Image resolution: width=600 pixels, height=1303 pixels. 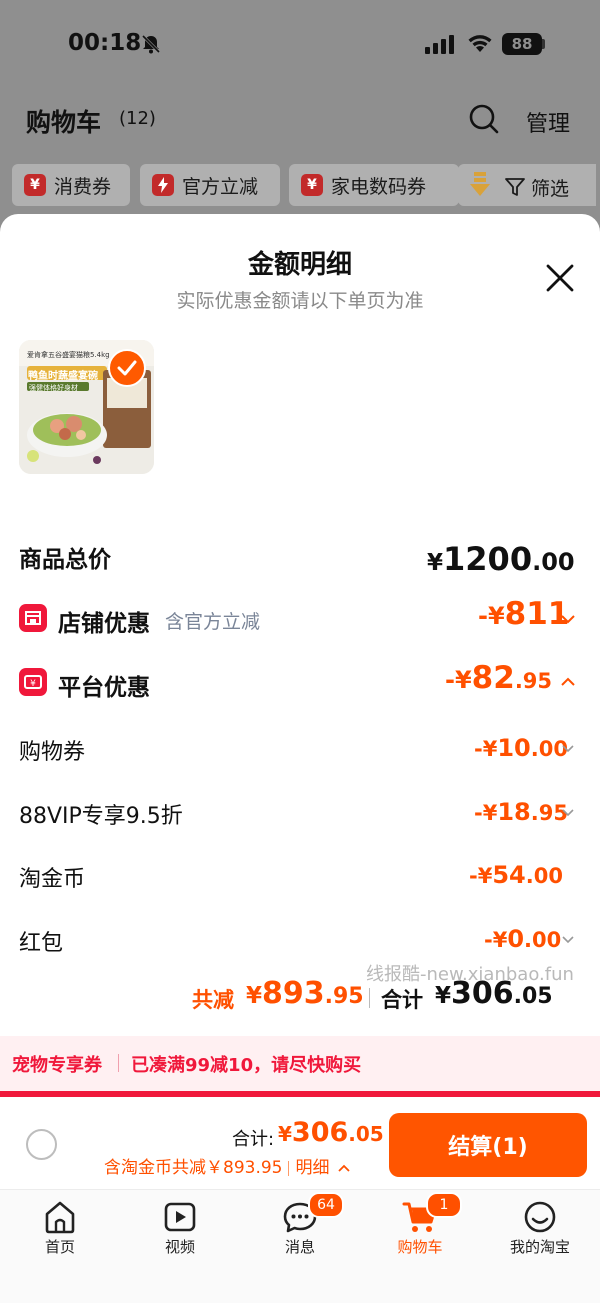 What do you see at coordinates (533, 996) in the screenshot?
I see `amount-decimal: .05` at bounding box center [533, 996].